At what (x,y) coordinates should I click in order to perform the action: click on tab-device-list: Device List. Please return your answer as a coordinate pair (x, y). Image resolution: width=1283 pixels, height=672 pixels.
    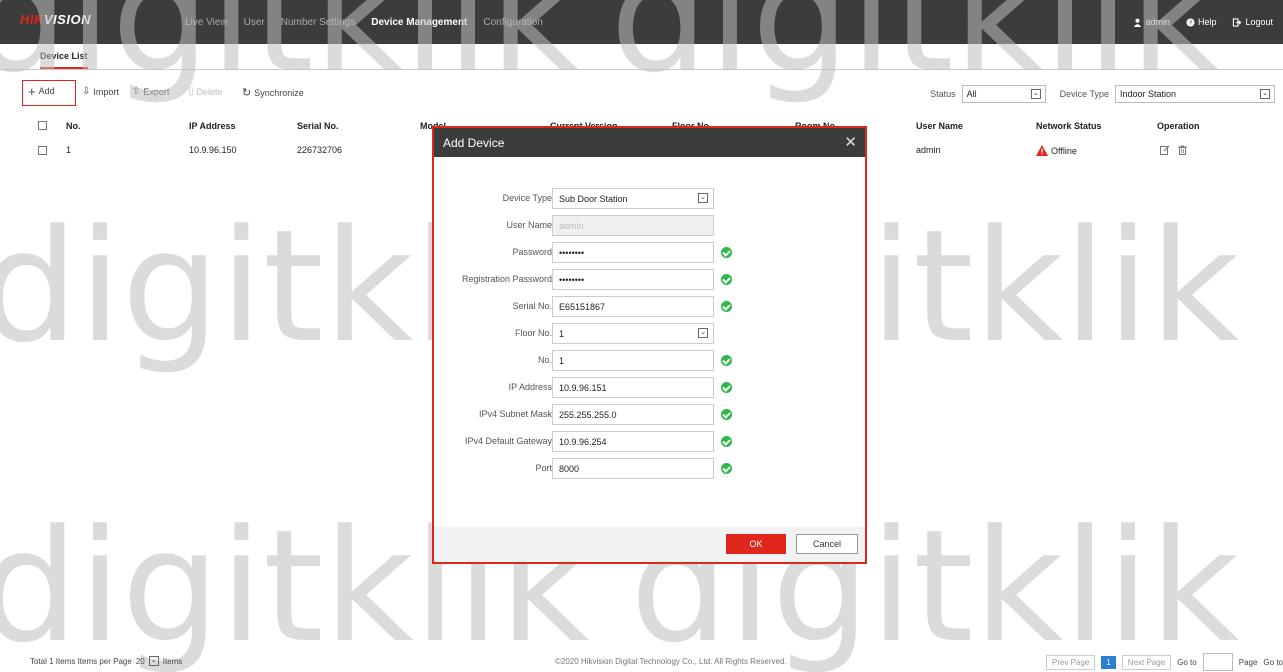
    Looking at the image, I should click on (64, 60).